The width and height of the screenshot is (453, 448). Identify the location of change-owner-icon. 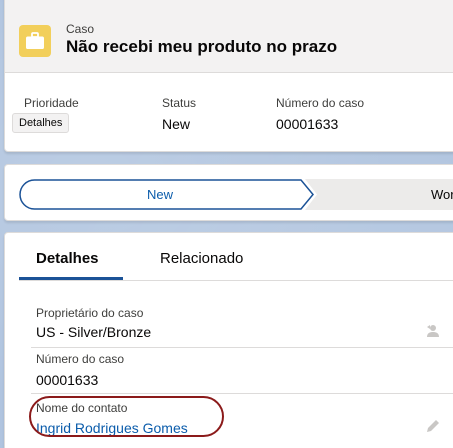
(433, 333).